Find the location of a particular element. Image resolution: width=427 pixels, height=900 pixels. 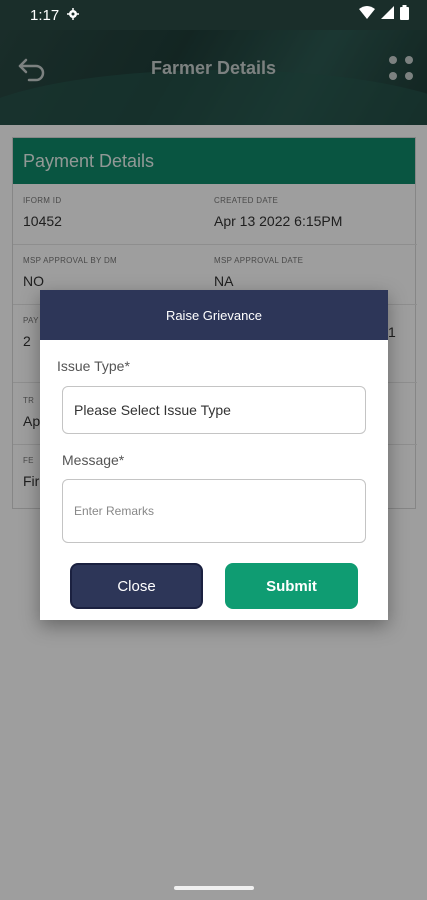

dialog-title: Raise Grievance is located at coordinates (214, 315).